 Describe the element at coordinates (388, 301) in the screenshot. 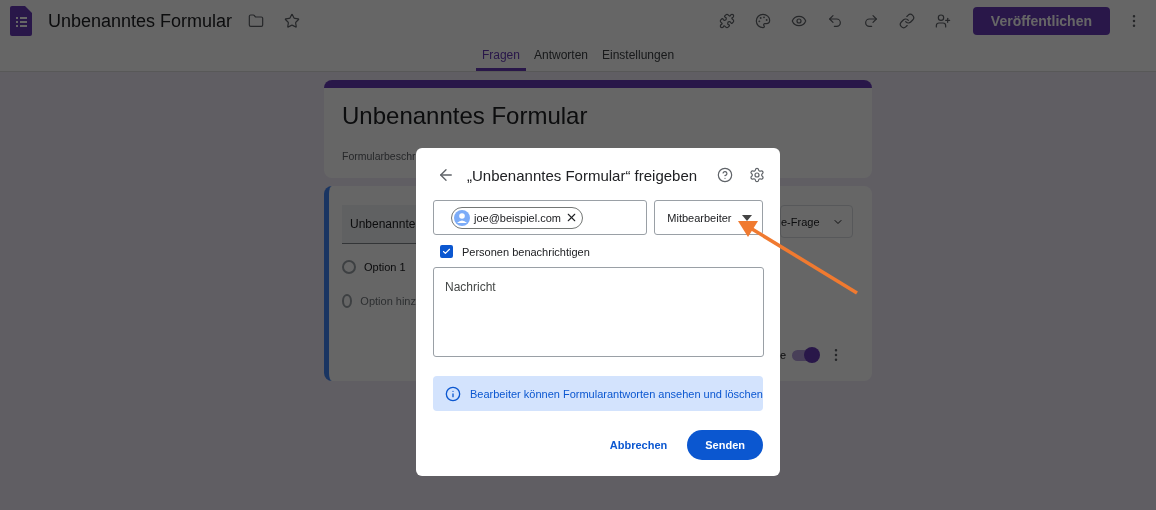

I see `add-option-text: Option hinz` at that location.